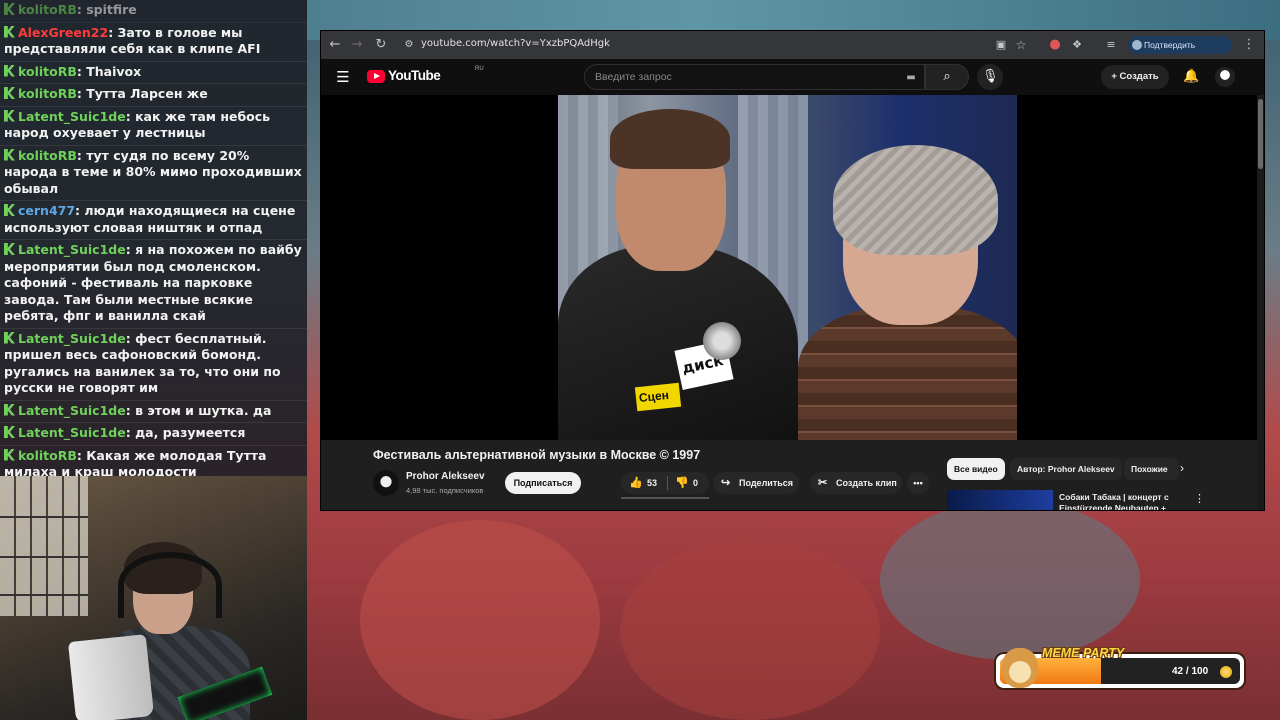  Describe the element at coordinates (1055, 45) in the screenshot. I see `extension-icon: ●` at that location.